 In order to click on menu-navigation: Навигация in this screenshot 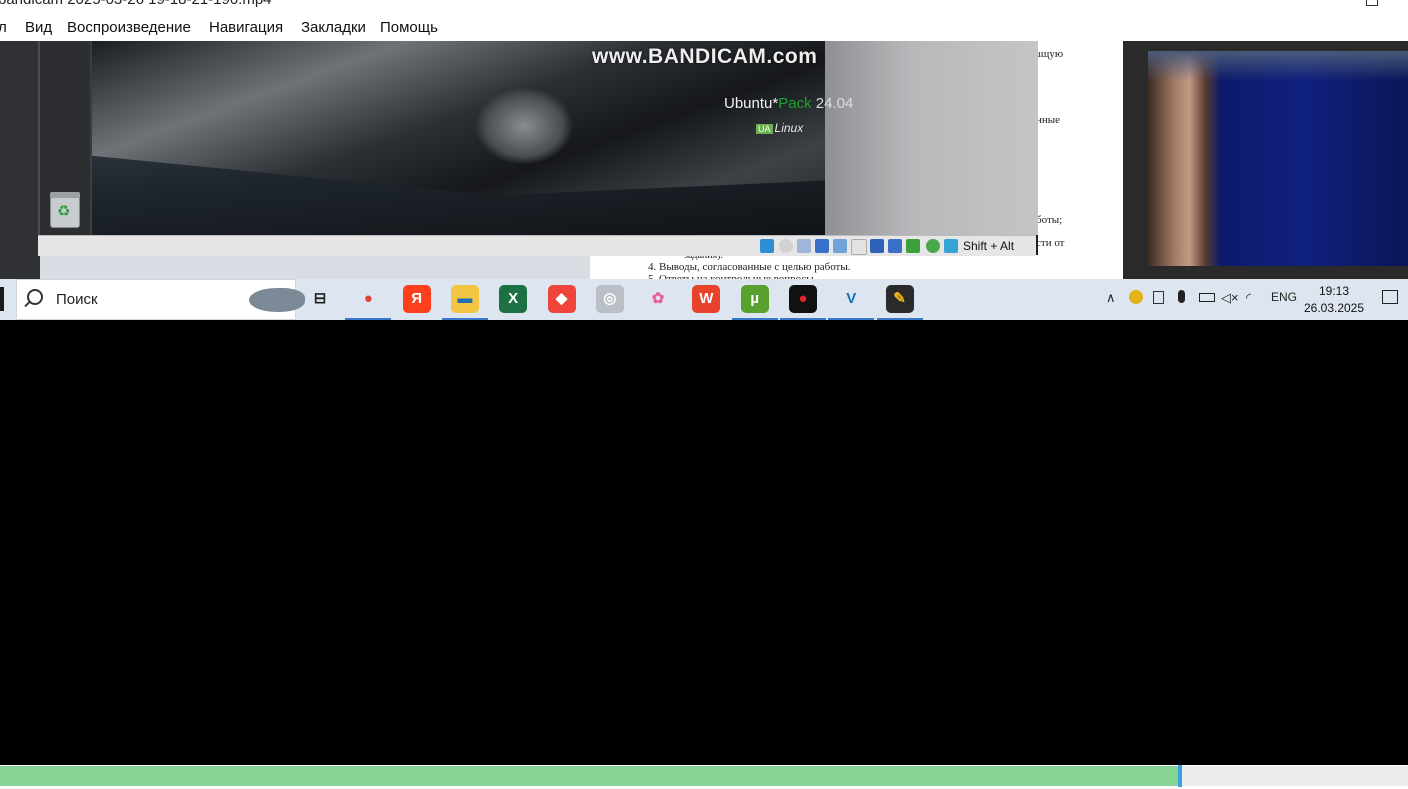, I will do `click(246, 27)`.